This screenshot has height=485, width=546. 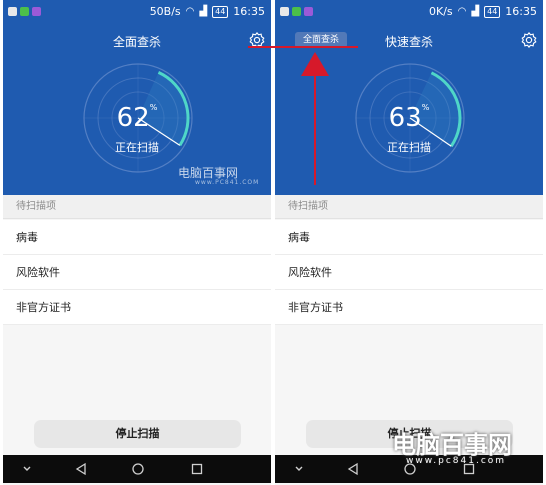 I want to click on status-right: 50B/s ◠ ▟ 44 16:35, so click(x=207, y=11).